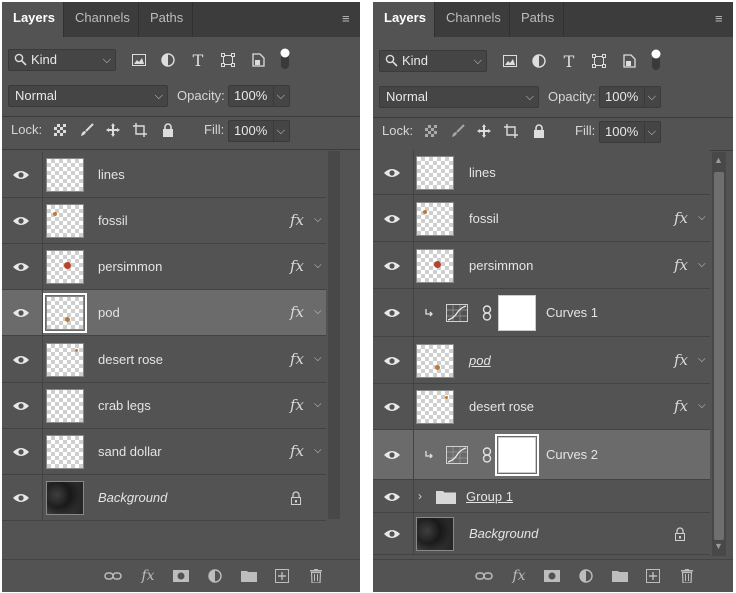 The width and height of the screenshot is (736, 593). What do you see at coordinates (164, 174) in the screenshot?
I see `layer-row: lines` at bounding box center [164, 174].